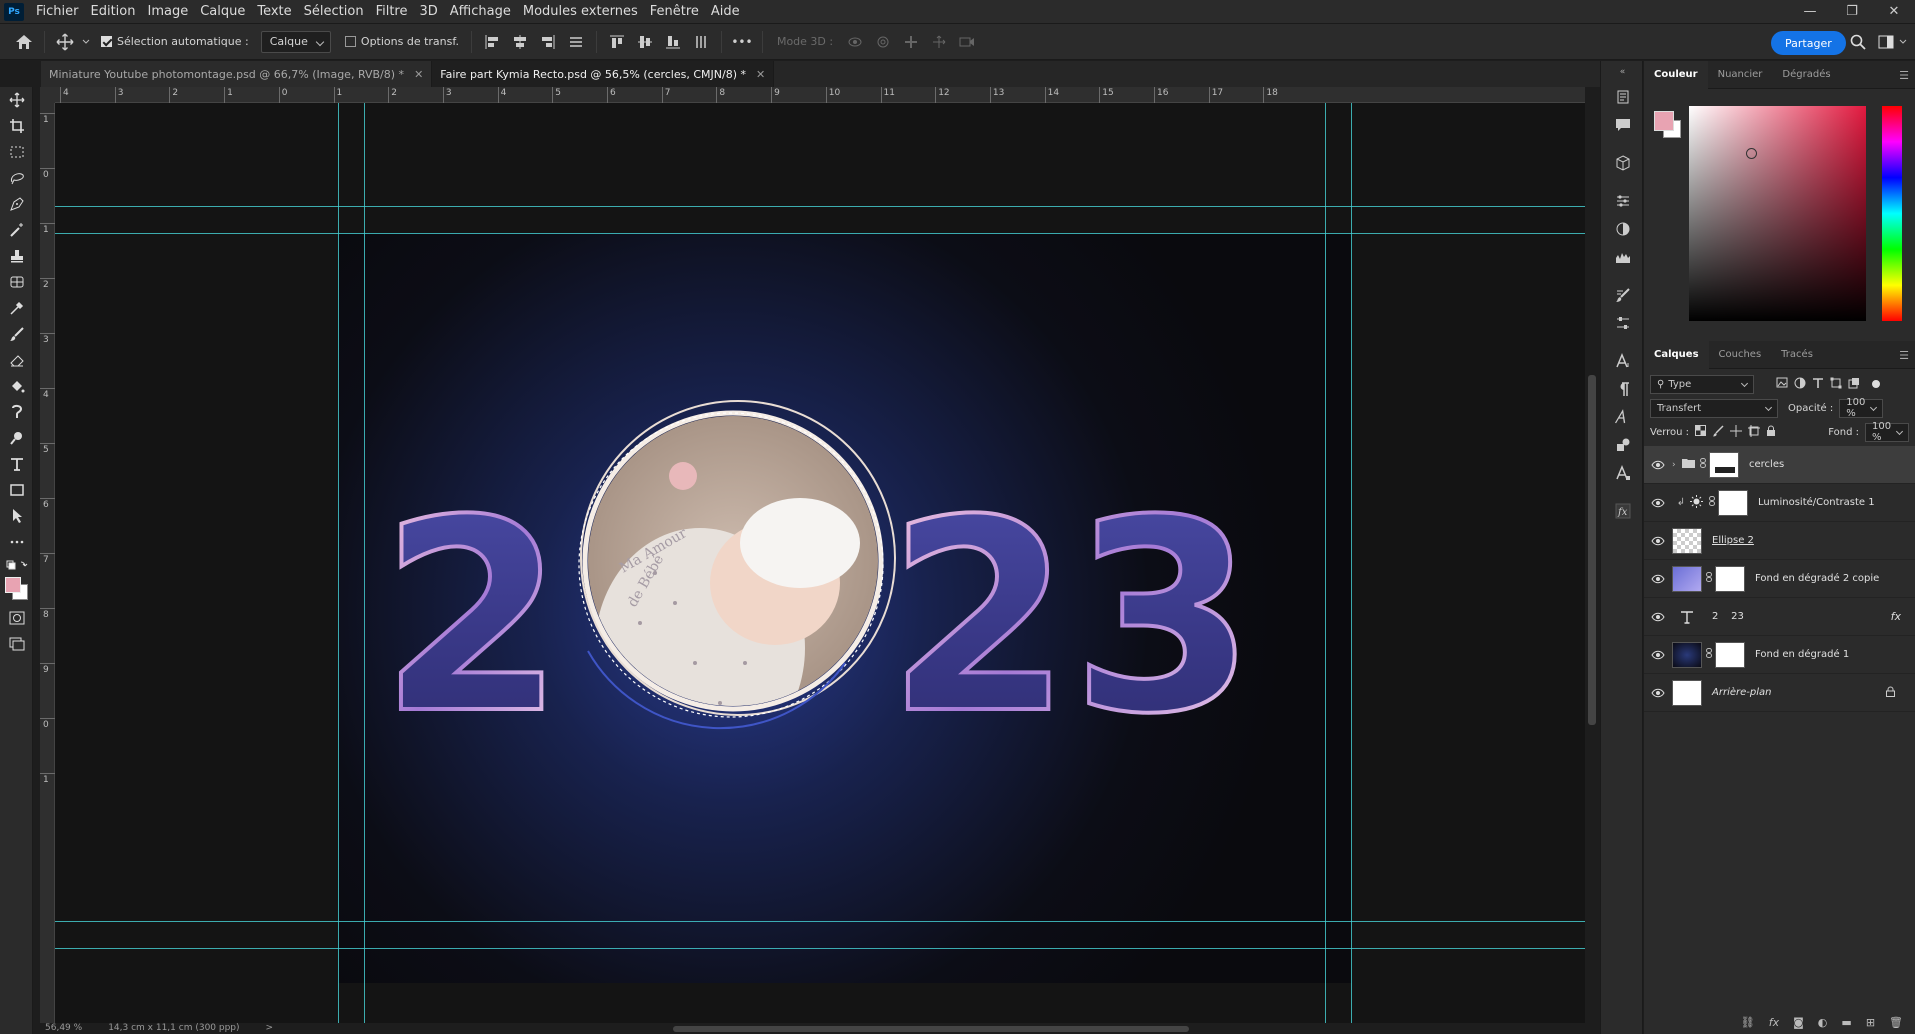 The height and width of the screenshot is (1034, 1915). What do you see at coordinates (175, 41) in the screenshot?
I see `auto-select-checkbox: Sélection automatique :` at bounding box center [175, 41].